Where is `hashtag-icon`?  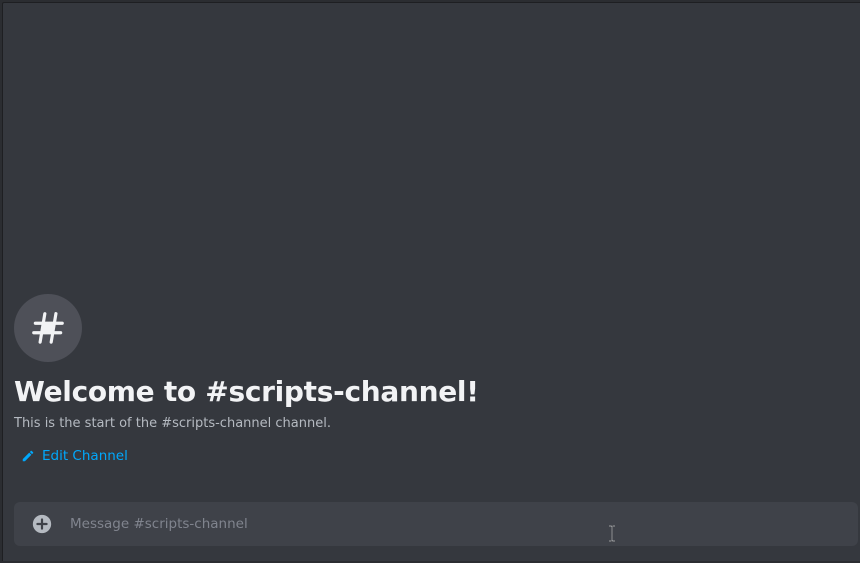 hashtag-icon is located at coordinates (48, 328).